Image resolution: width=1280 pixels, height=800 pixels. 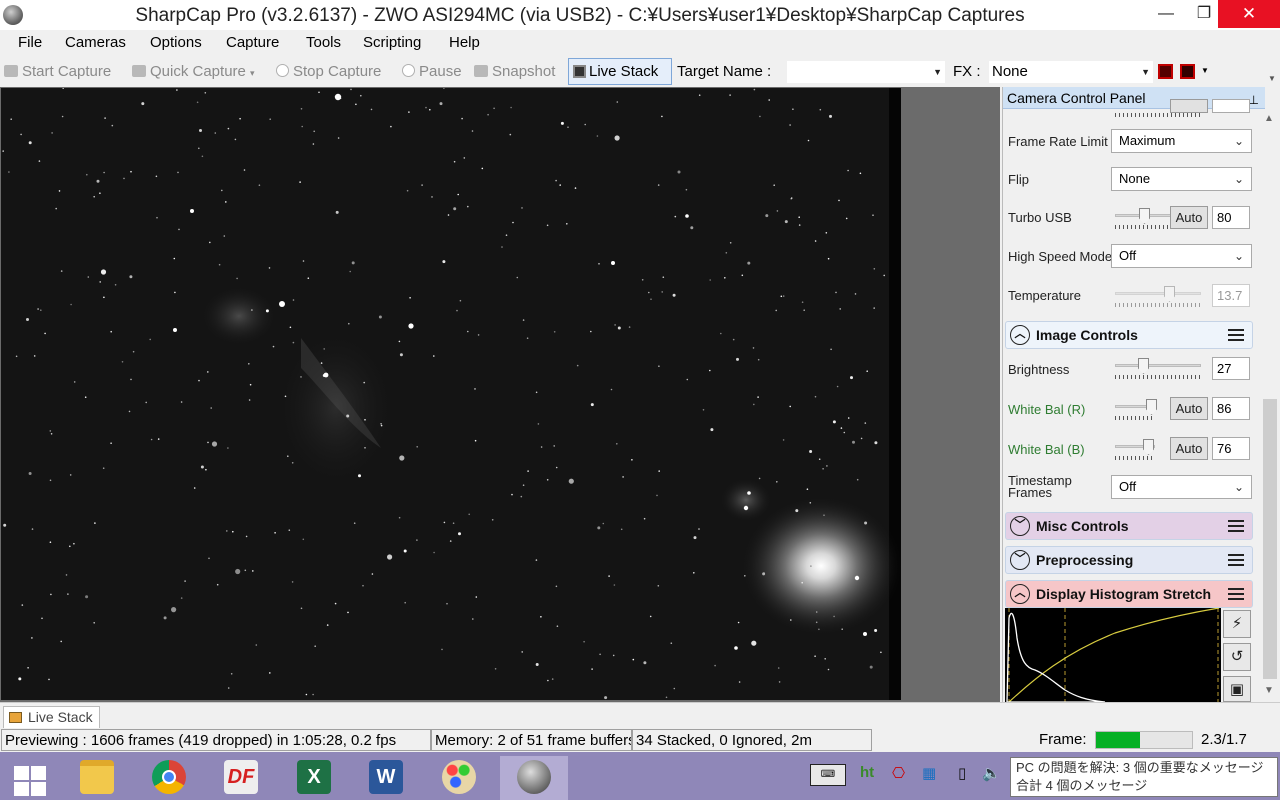 What do you see at coordinates (1189, 217) in the screenshot?
I see `turbo-usb-auto-button: Auto` at bounding box center [1189, 217].